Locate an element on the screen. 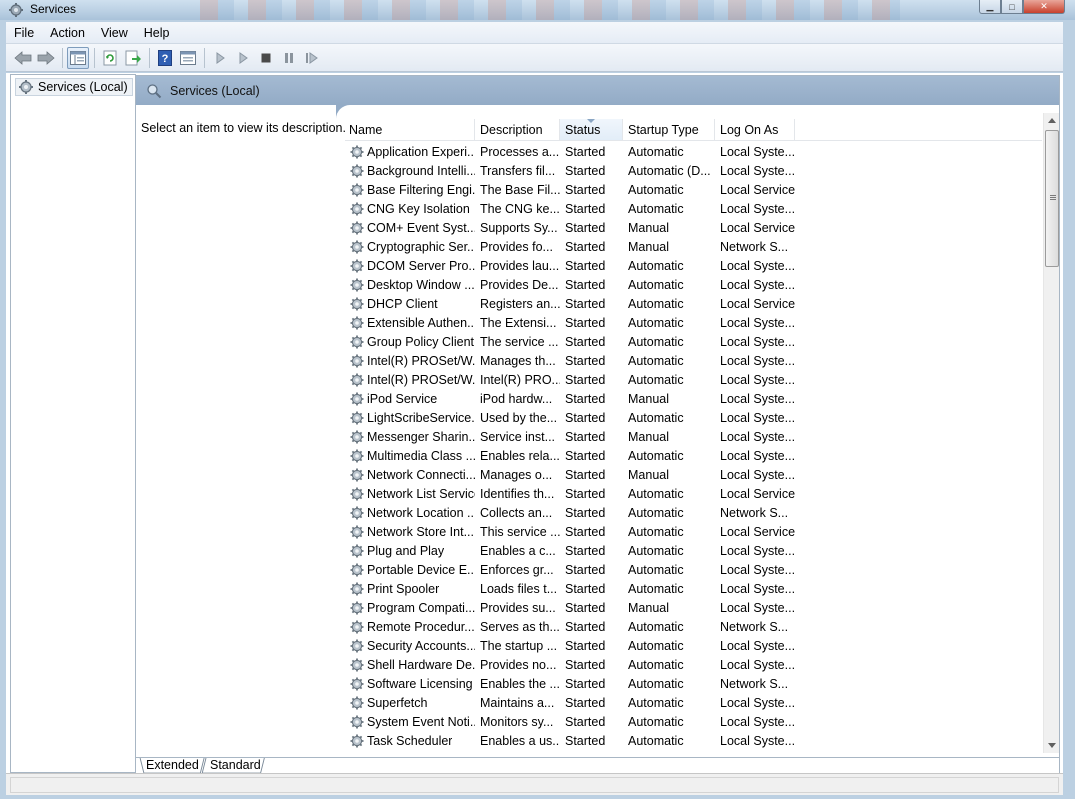  stop-service-button is located at coordinates (266, 58).